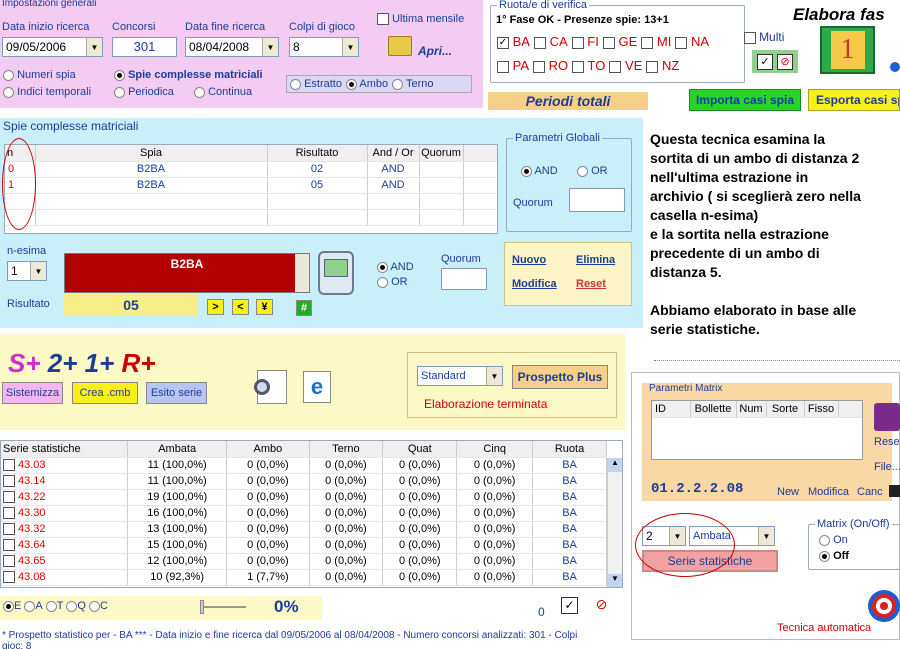  What do you see at coordinates (32, 393) in the screenshot?
I see `sistemizza-button: Sistemizza` at bounding box center [32, 393].